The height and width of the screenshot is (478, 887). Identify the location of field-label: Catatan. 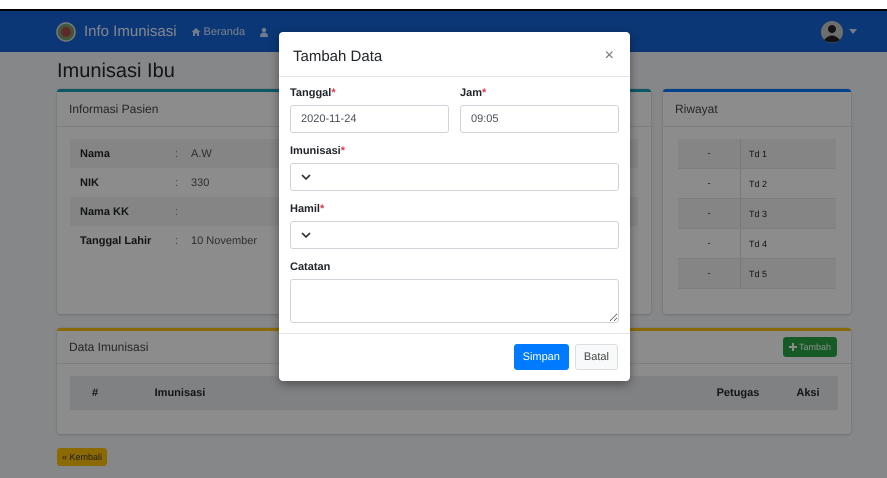
(311, 267).